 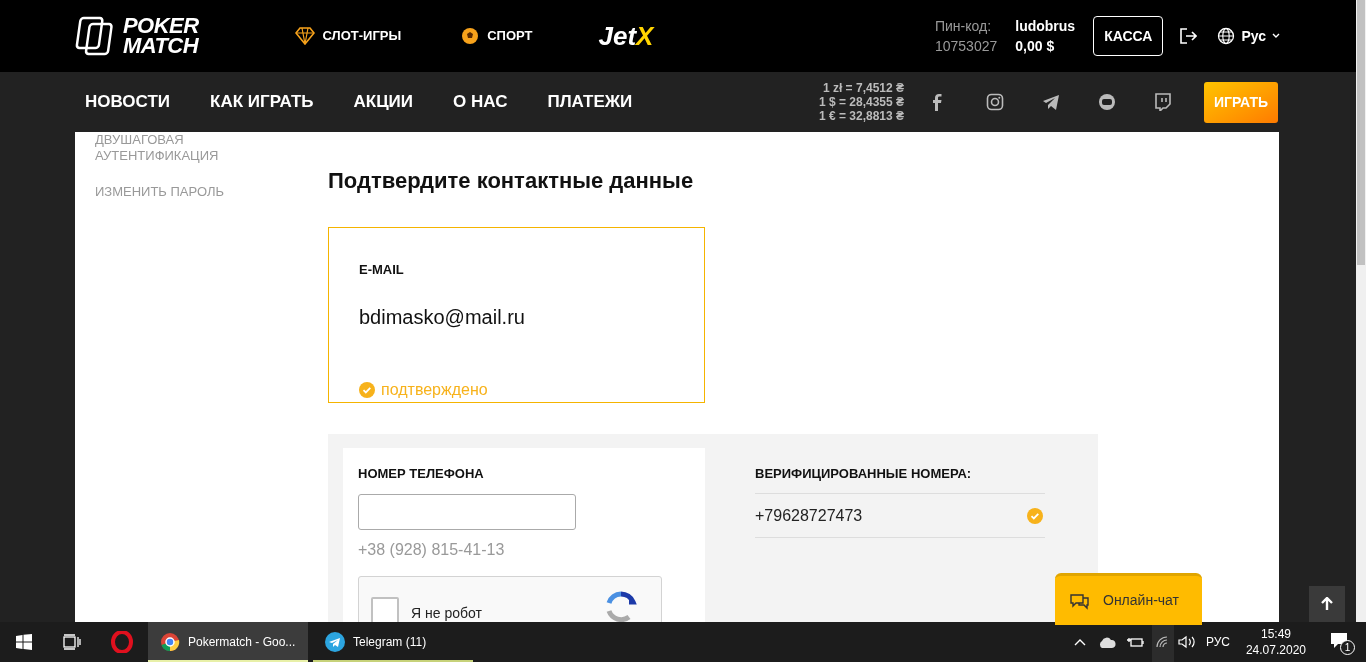 I want to click on pin-label: Пин-код:, so click(x=963, y=26).